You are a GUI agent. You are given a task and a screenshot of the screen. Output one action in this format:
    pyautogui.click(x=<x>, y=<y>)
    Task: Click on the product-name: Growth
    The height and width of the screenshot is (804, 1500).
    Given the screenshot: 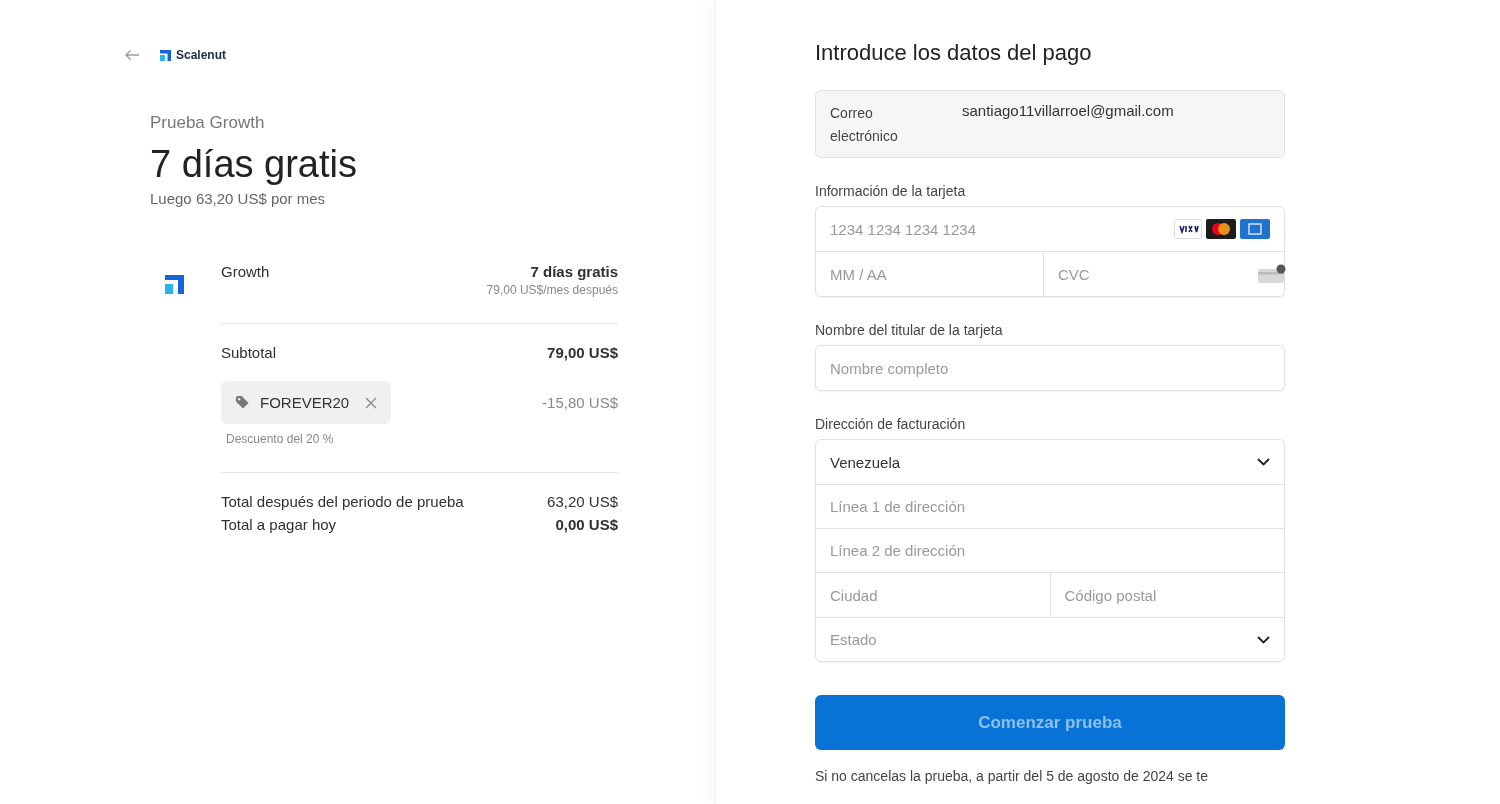 What is the action you would take?
    pyautogui.click(x=245, y=271)
    